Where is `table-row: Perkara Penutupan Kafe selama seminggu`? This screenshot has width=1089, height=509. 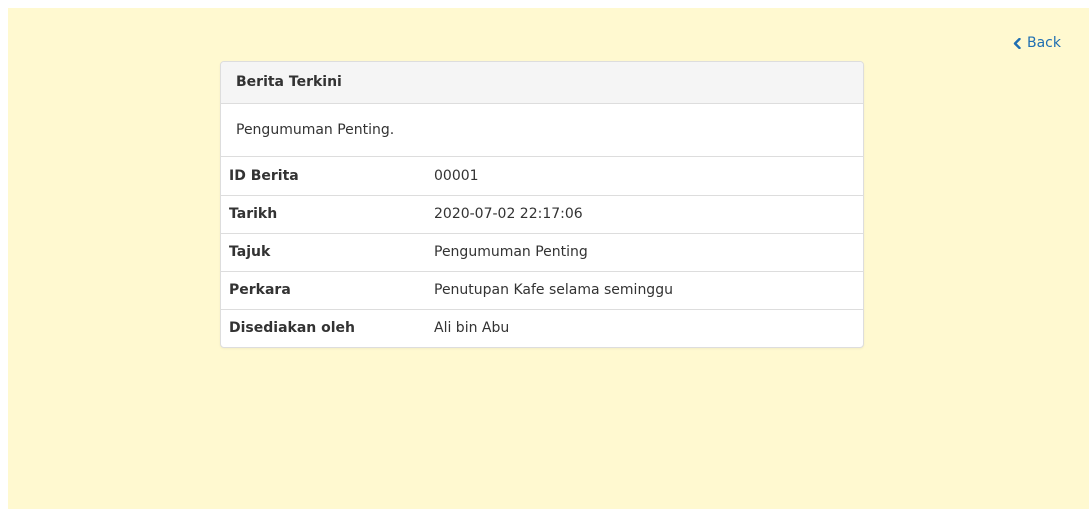 table-row: Perkara Penutupan Kafe selama seminggu is located at coordinates (542, 289).